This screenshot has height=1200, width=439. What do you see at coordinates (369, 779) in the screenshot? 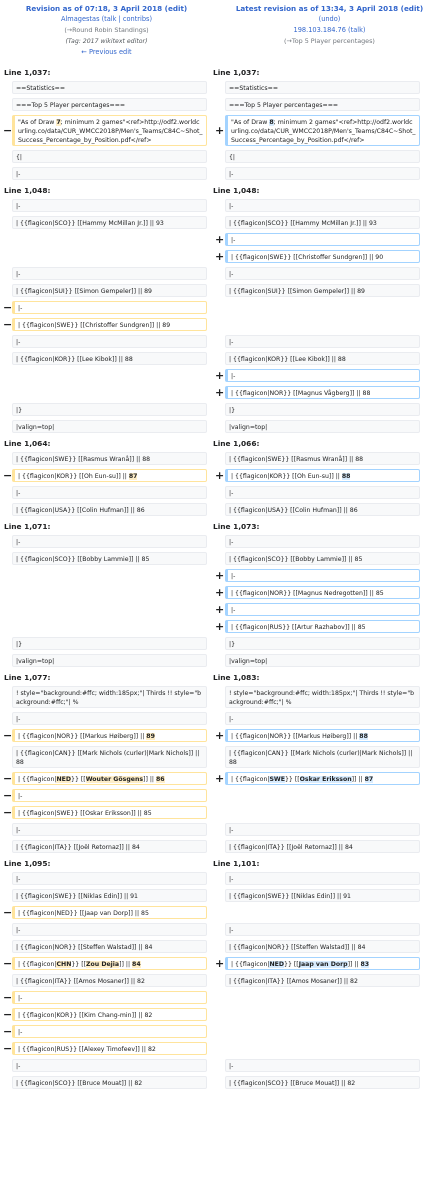
I see `added-word: 87` at bounding box center [369, 779].